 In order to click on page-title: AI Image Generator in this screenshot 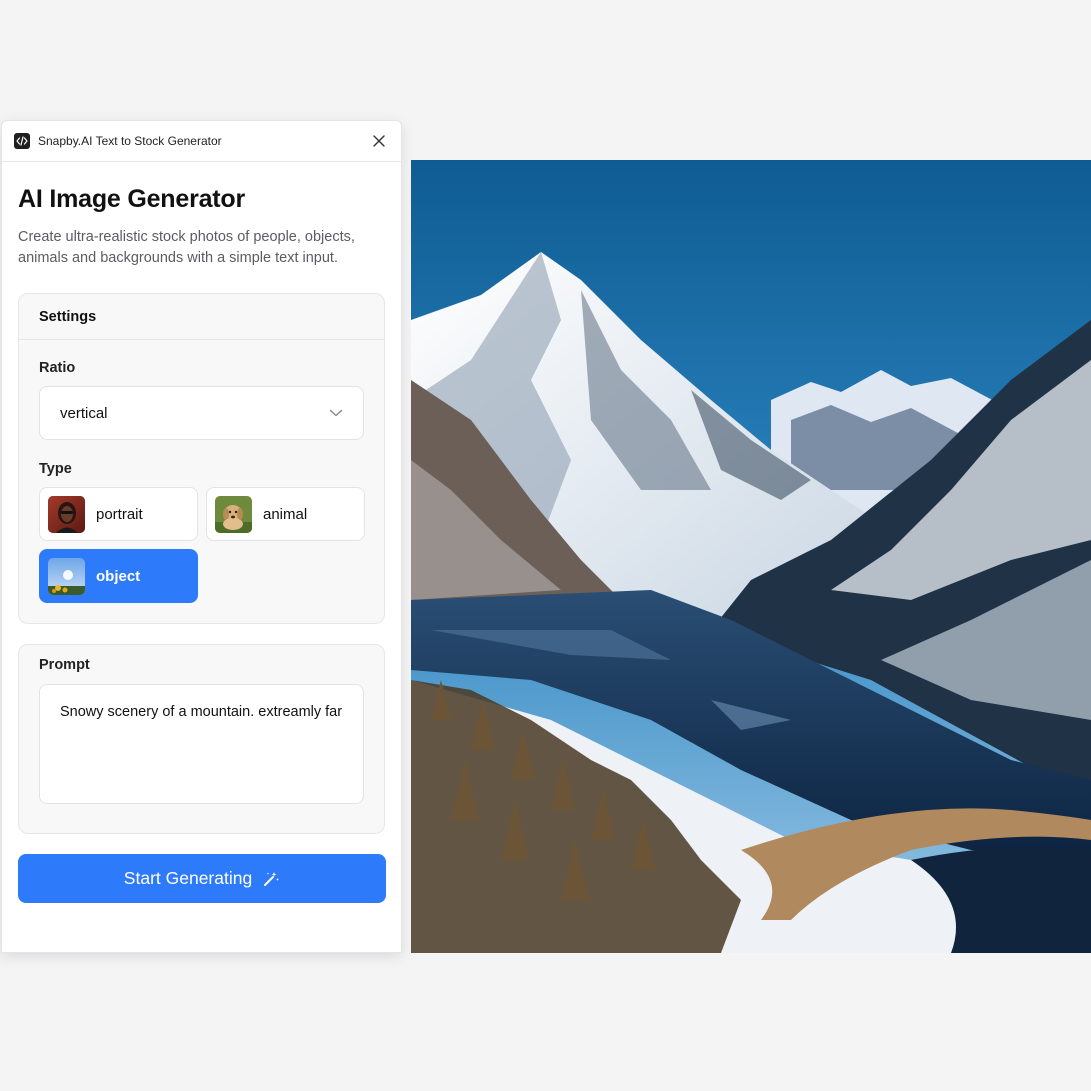, I will do `click(132, 199)`.